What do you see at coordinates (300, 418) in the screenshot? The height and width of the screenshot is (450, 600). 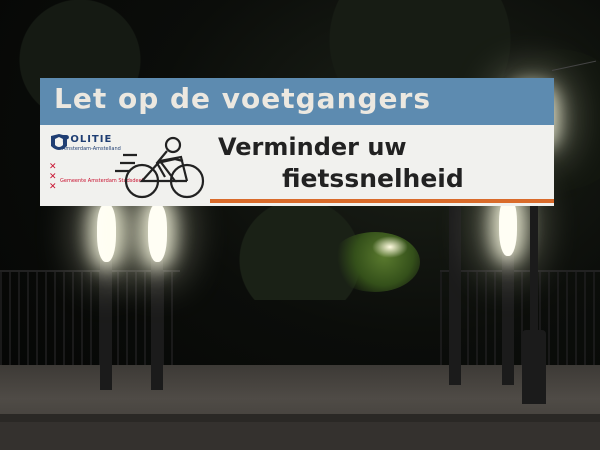 I see `curb` at bounding box center [300, 418].